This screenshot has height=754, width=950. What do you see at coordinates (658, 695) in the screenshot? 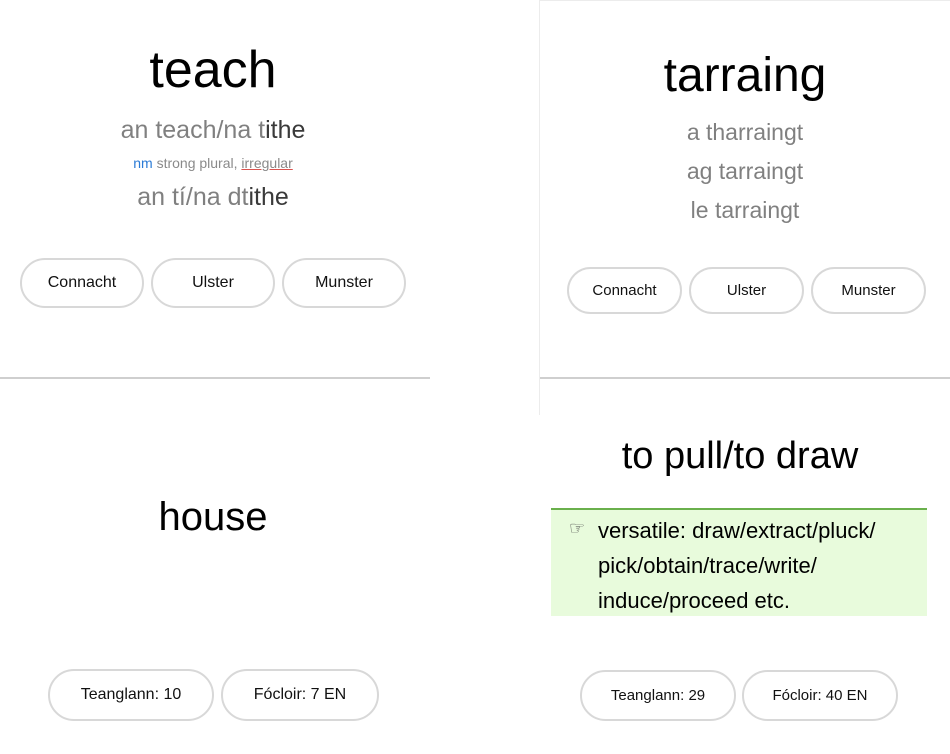
I see `teanglann-button: Teanglann: 29` at bounding box center [658, 695].